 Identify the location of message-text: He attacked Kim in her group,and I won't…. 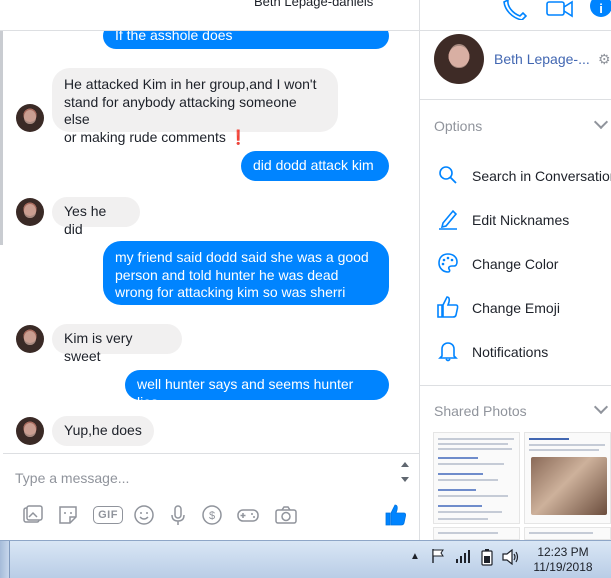
(190, 110).